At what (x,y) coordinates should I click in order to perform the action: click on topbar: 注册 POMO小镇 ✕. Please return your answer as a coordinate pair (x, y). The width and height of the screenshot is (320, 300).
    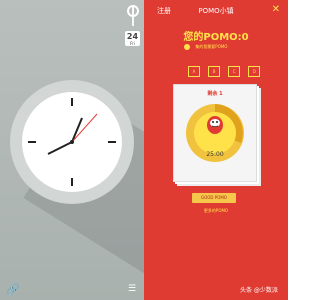
    Looking at the image, I should click on (216, 12).